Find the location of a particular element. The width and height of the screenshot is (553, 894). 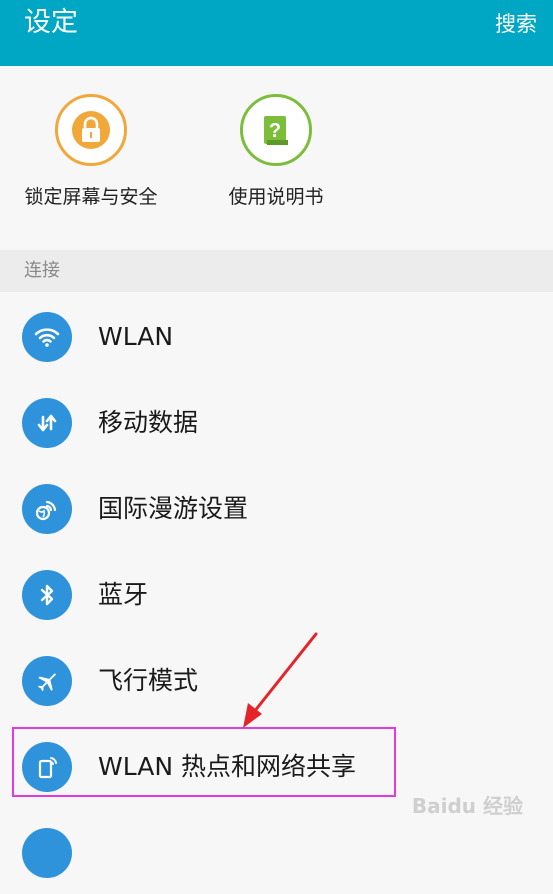

red-arrow-annotation is located at coordinates (280, 680).